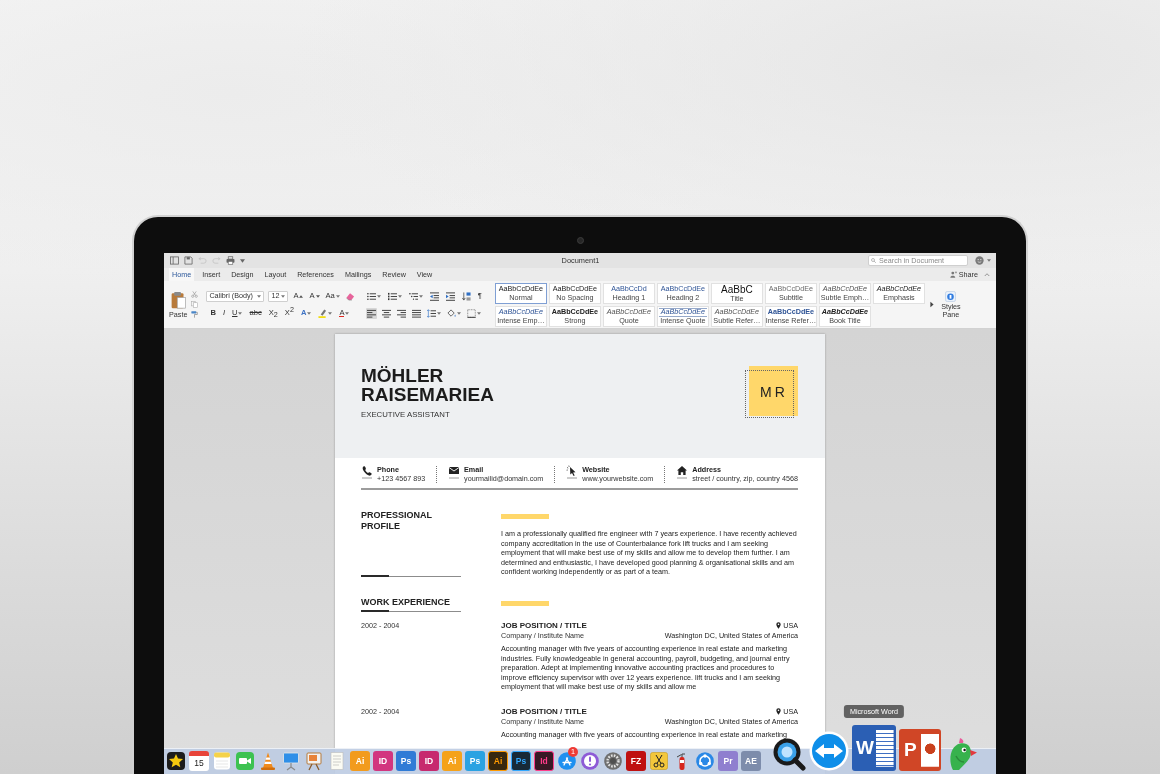 The width and height of the screenshot is (1160, 774). I want to click on sort-icon, so click(466, 296).